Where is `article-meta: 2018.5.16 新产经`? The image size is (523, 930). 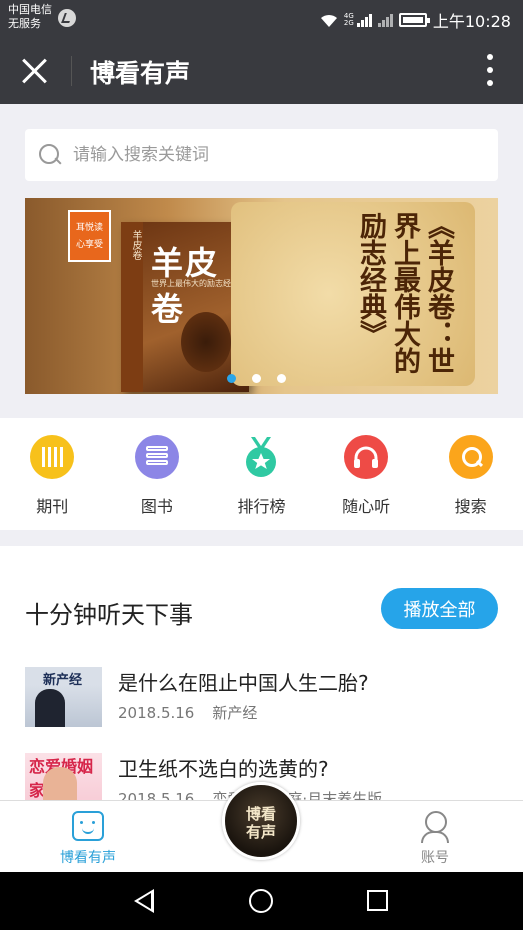 article-meta: 2018.5.16 新产经 is located at coordinates (187, 712).